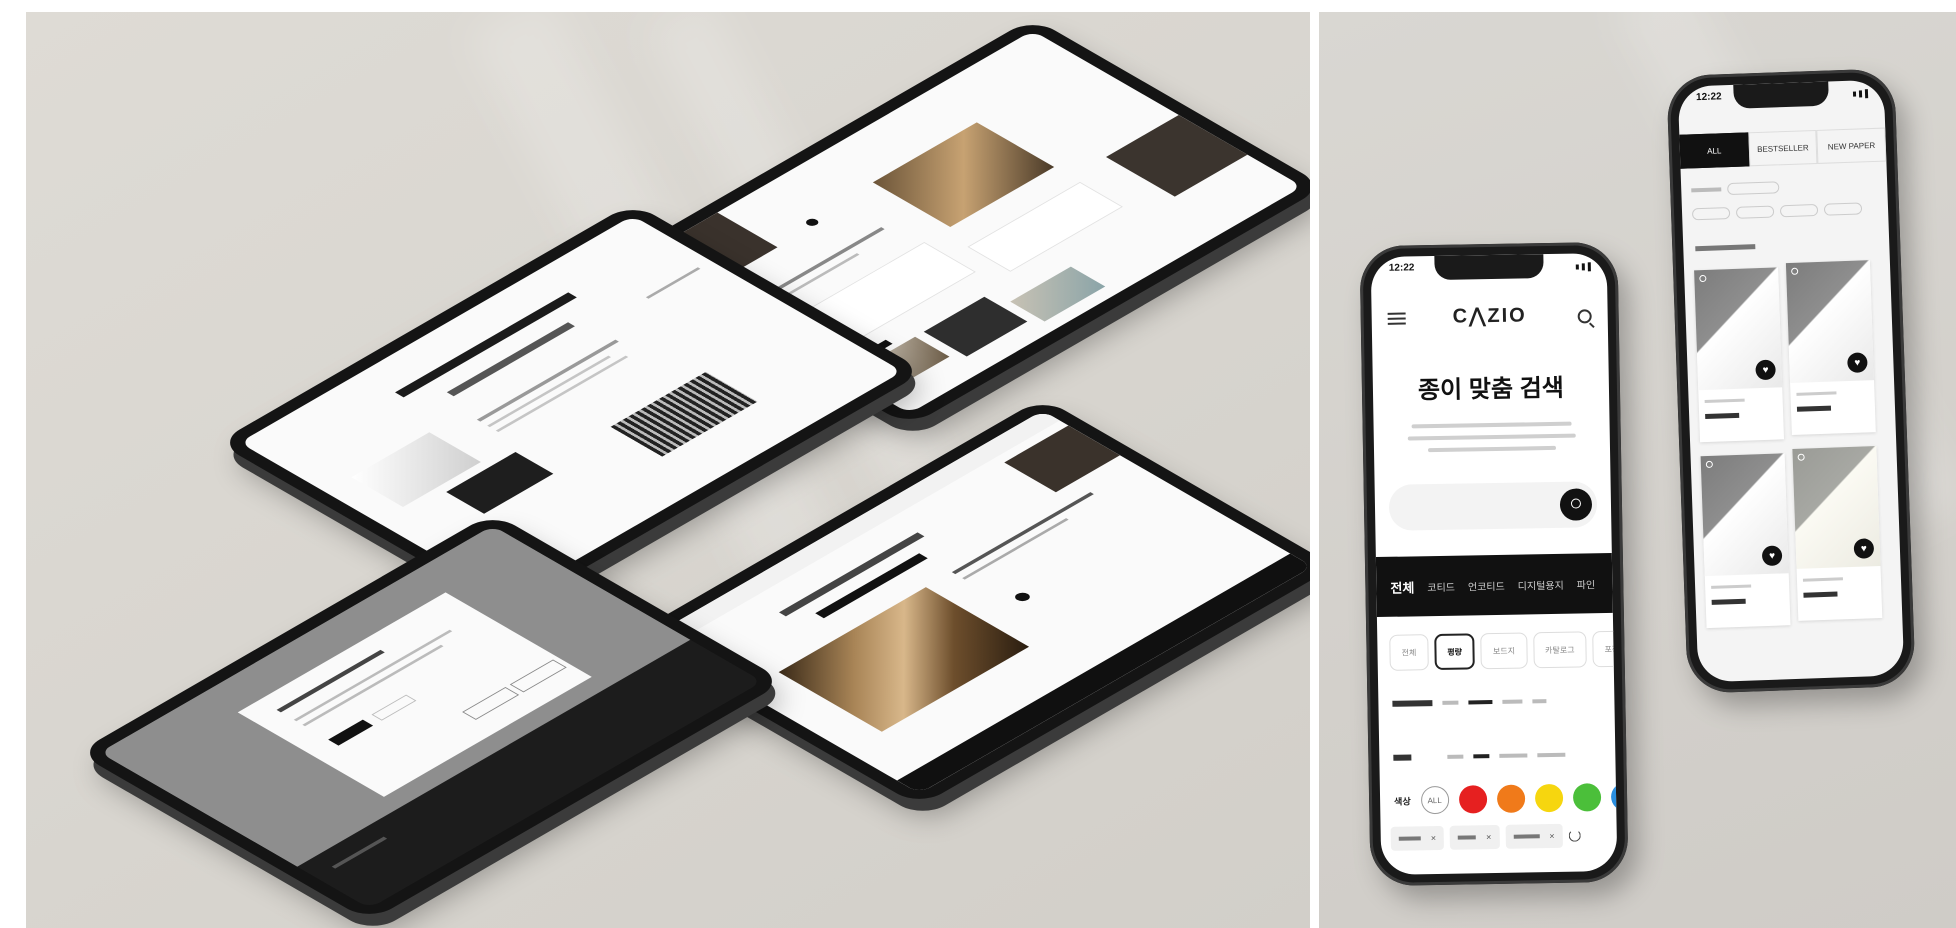 This screenshot has width=1956, height=928. I want to click on refresh-icon, so click(1574, 835).